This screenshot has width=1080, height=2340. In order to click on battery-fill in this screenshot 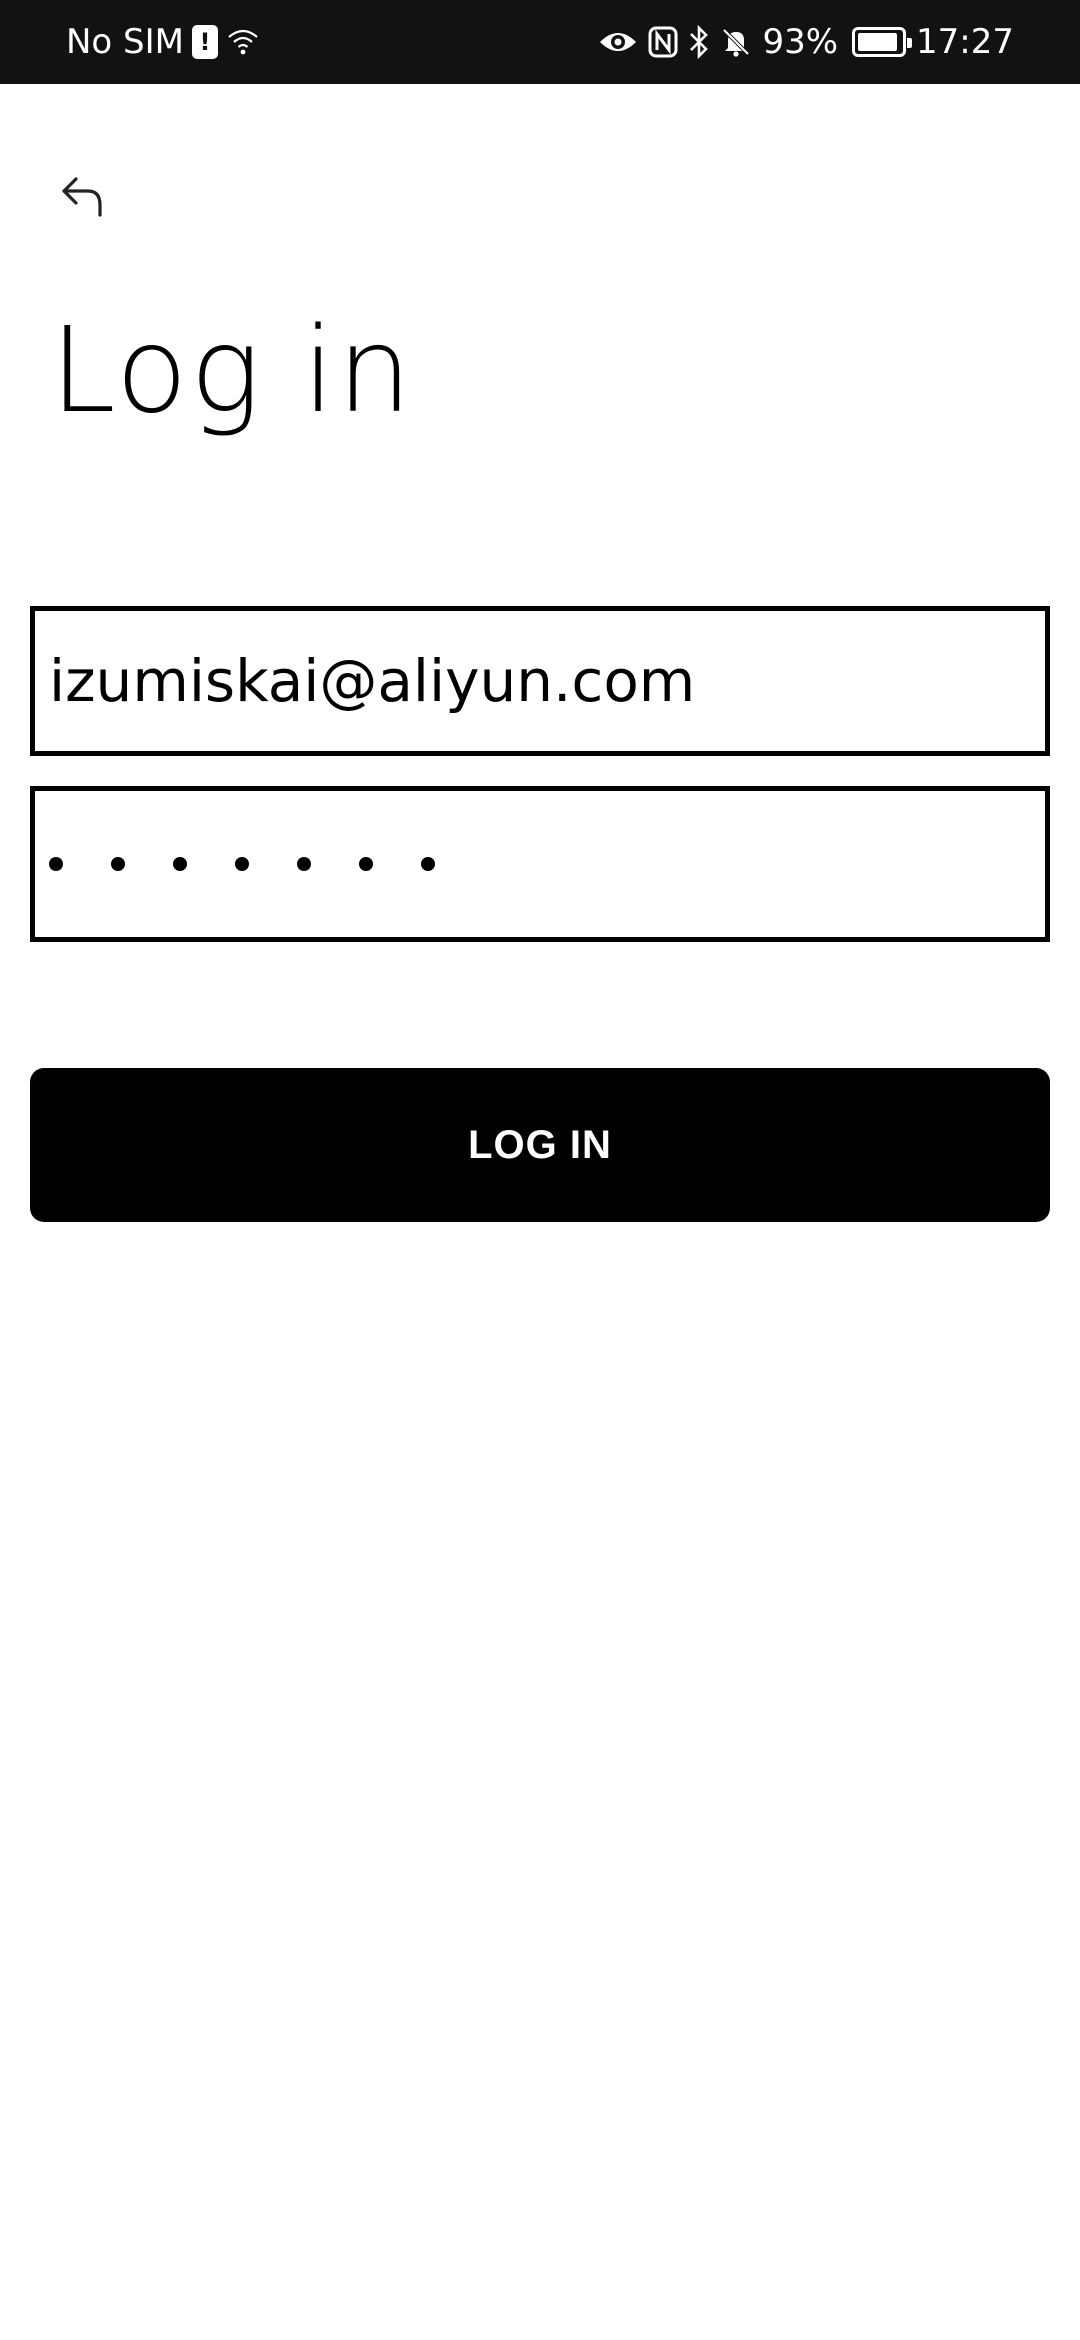, I will do `click(878, 42)`.